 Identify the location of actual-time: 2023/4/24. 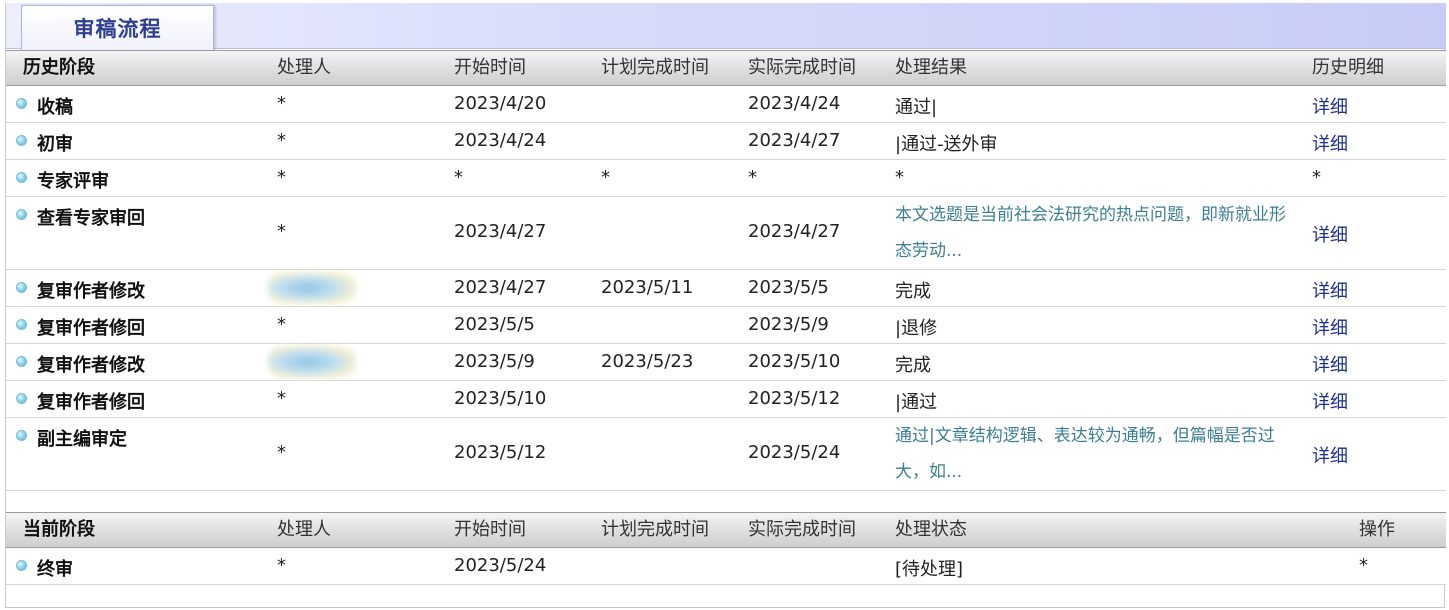
(794, 103).